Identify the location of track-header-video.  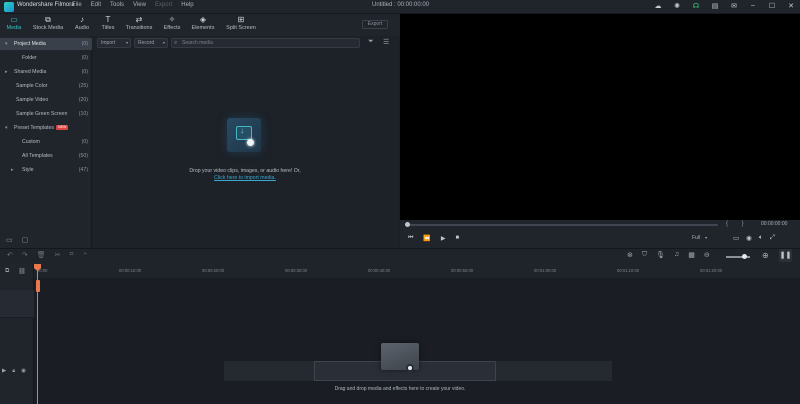
(17, 304).